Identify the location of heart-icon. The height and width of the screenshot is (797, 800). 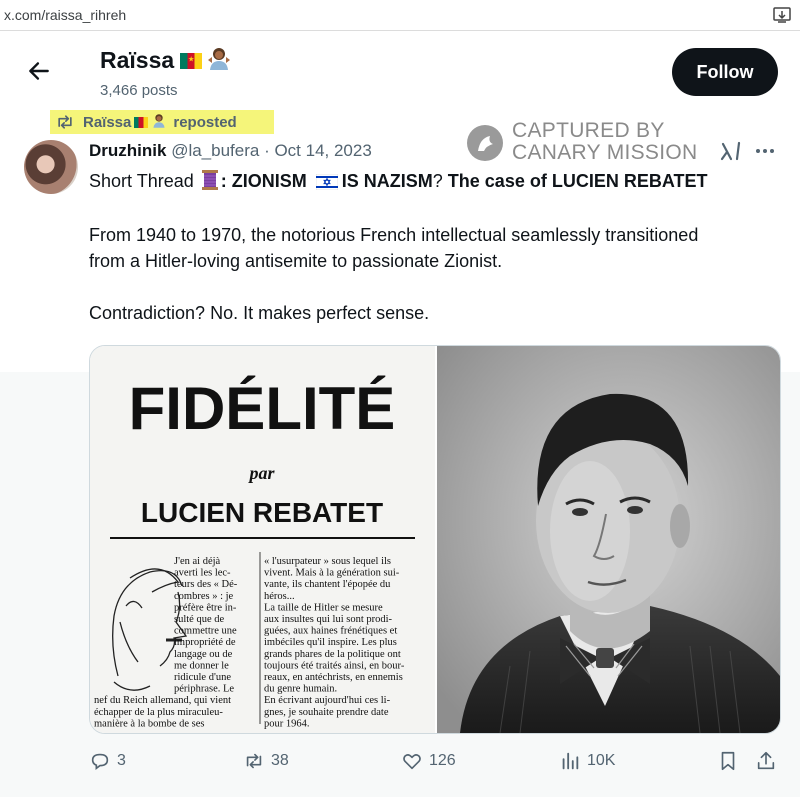
(412, 762).